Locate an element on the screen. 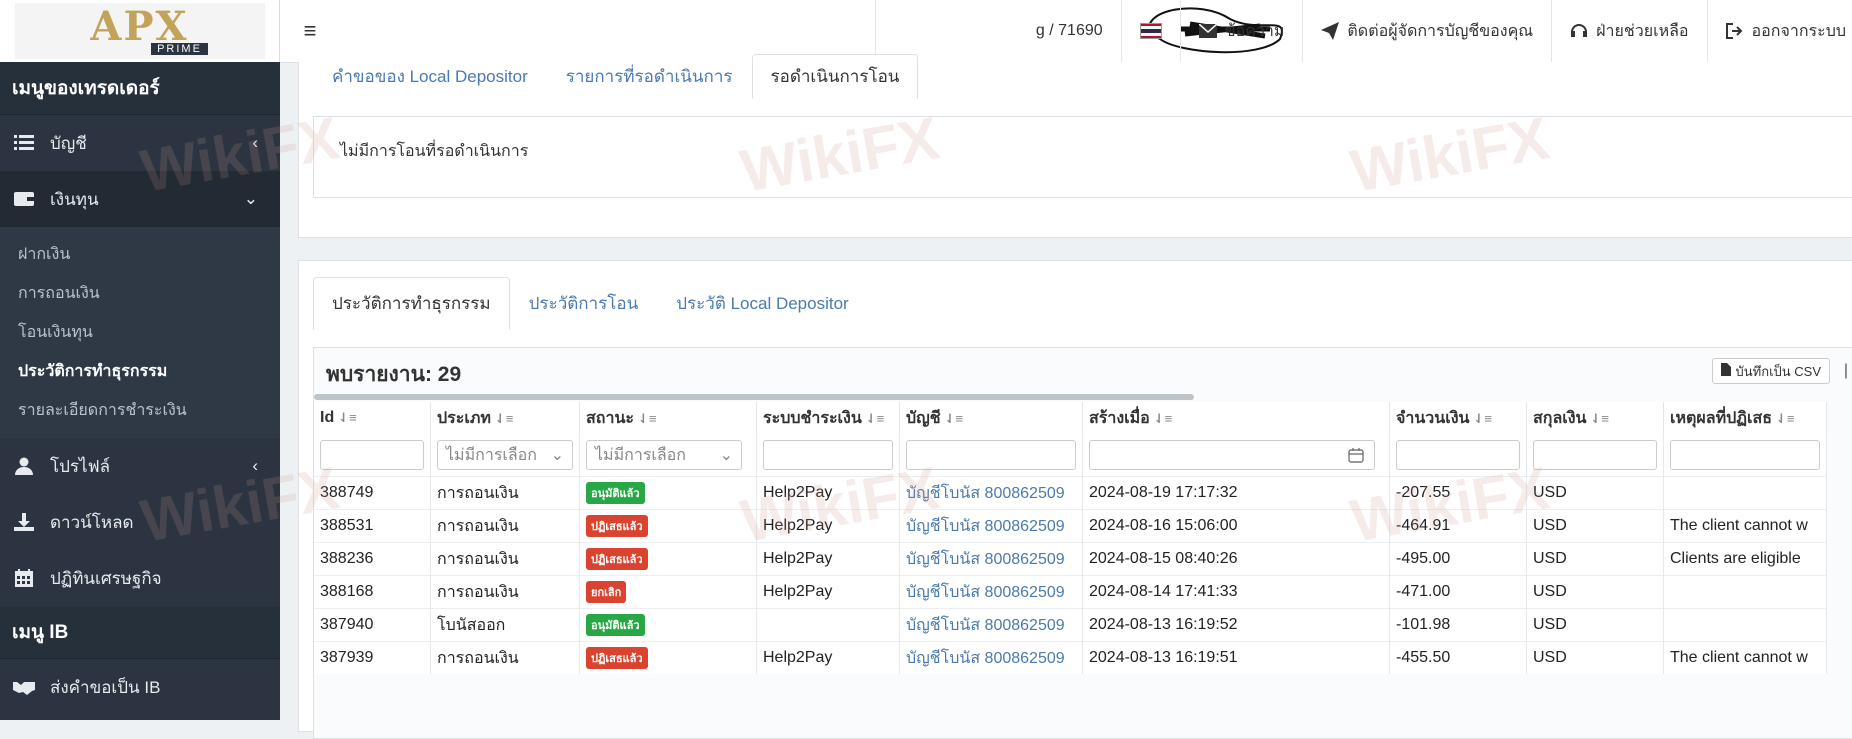  column-header-reject-reason: เหตุผลที่ปฏิเสธ ⇃≡ is located at coordinates (1745, 418).